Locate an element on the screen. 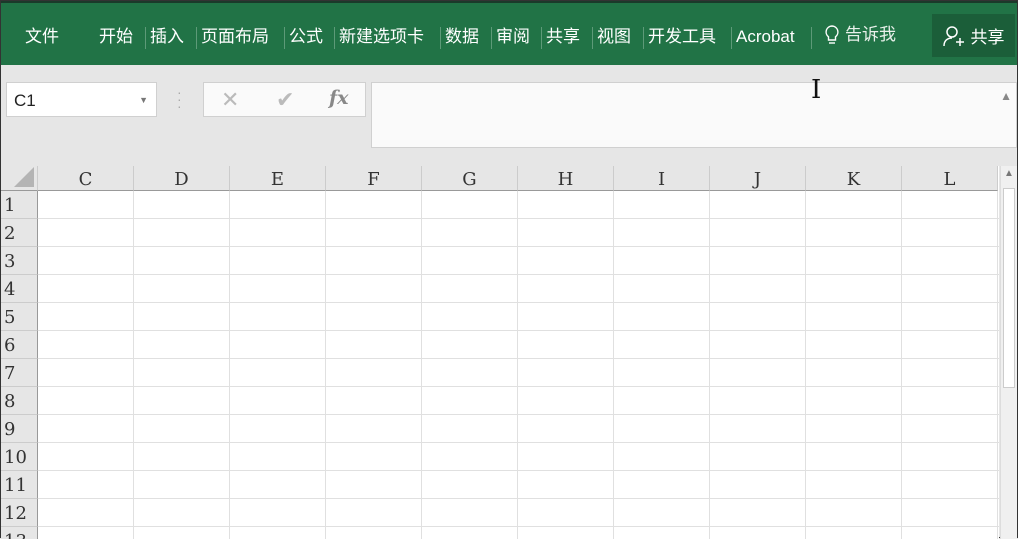 The width and height of the screenshot is (1018, 539). column-header: G is located at coordinates (470, 178).